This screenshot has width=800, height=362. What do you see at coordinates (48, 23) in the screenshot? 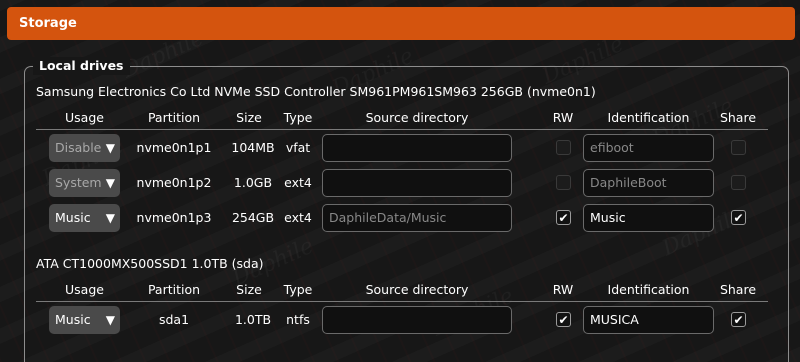
I see `page-title: Storage` at bounding box center [48, 23].